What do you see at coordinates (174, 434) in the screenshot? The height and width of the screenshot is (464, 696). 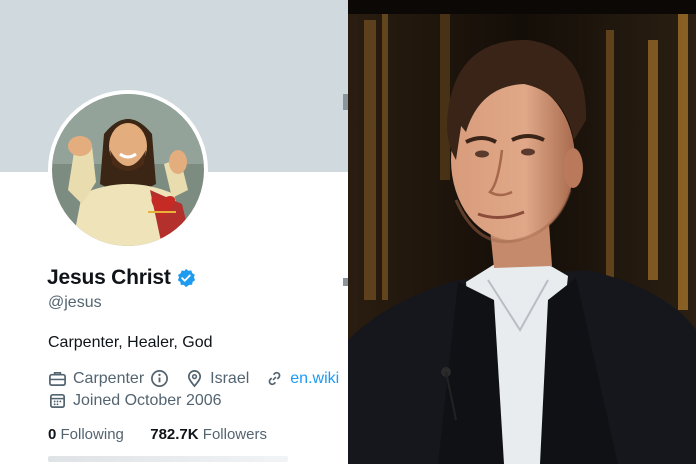 I see `followers-count: 782.7K` at bounding box center [174, 434].